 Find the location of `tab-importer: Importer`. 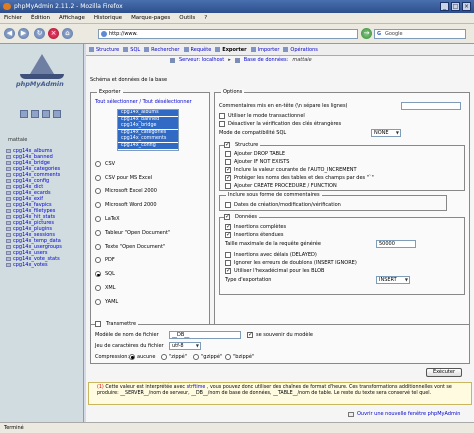

tab-importer: Importer is located at coordinates (264, 50).